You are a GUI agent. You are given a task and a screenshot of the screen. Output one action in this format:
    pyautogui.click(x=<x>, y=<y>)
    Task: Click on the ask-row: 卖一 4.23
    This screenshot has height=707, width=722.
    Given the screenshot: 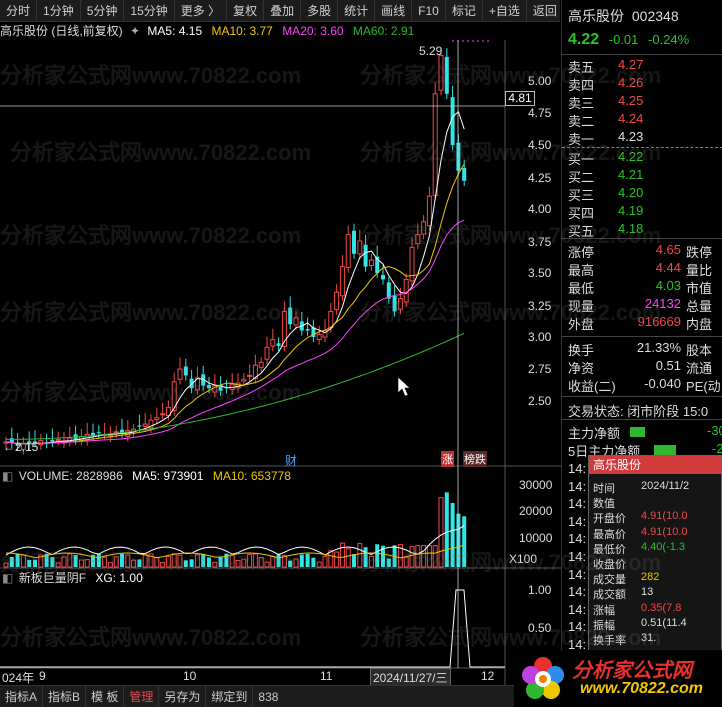 What is the action you would take?
    pyautogui.click(x=605, y=138)
    